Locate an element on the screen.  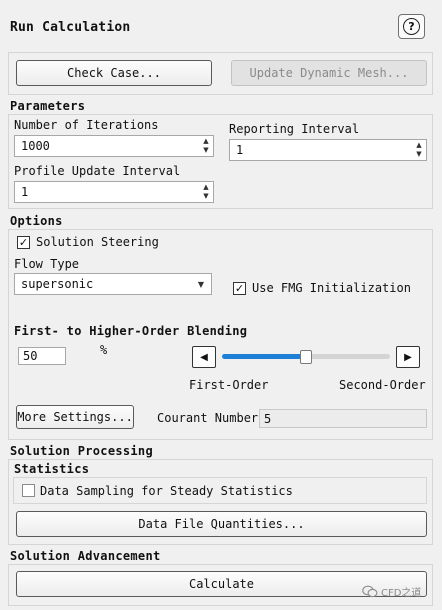
iterations-value: 1000 is located at coordinates (35, 146).